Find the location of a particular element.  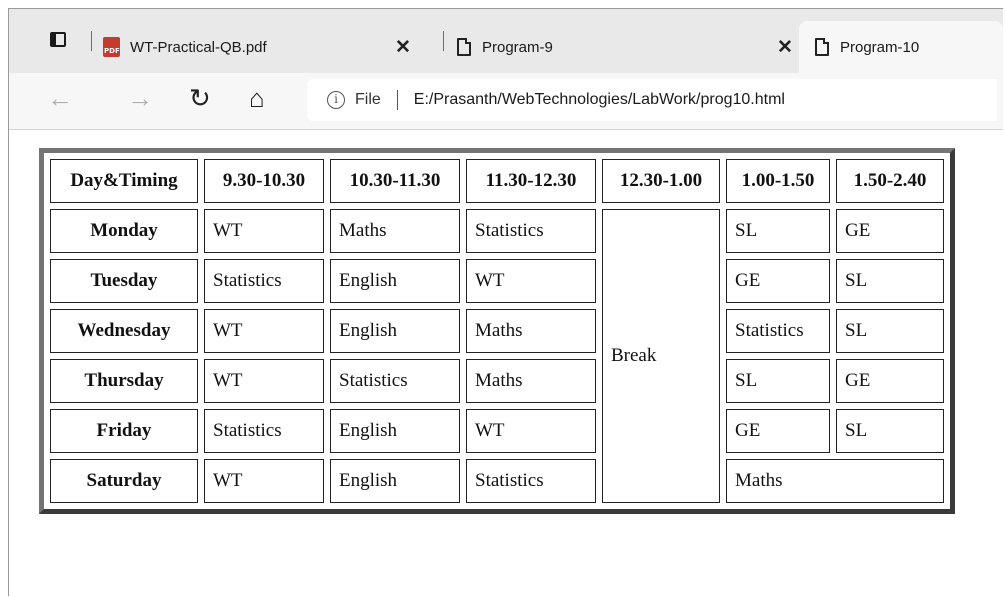

header-cell: 11.30-12.30 is located at coordinates (531, 181).